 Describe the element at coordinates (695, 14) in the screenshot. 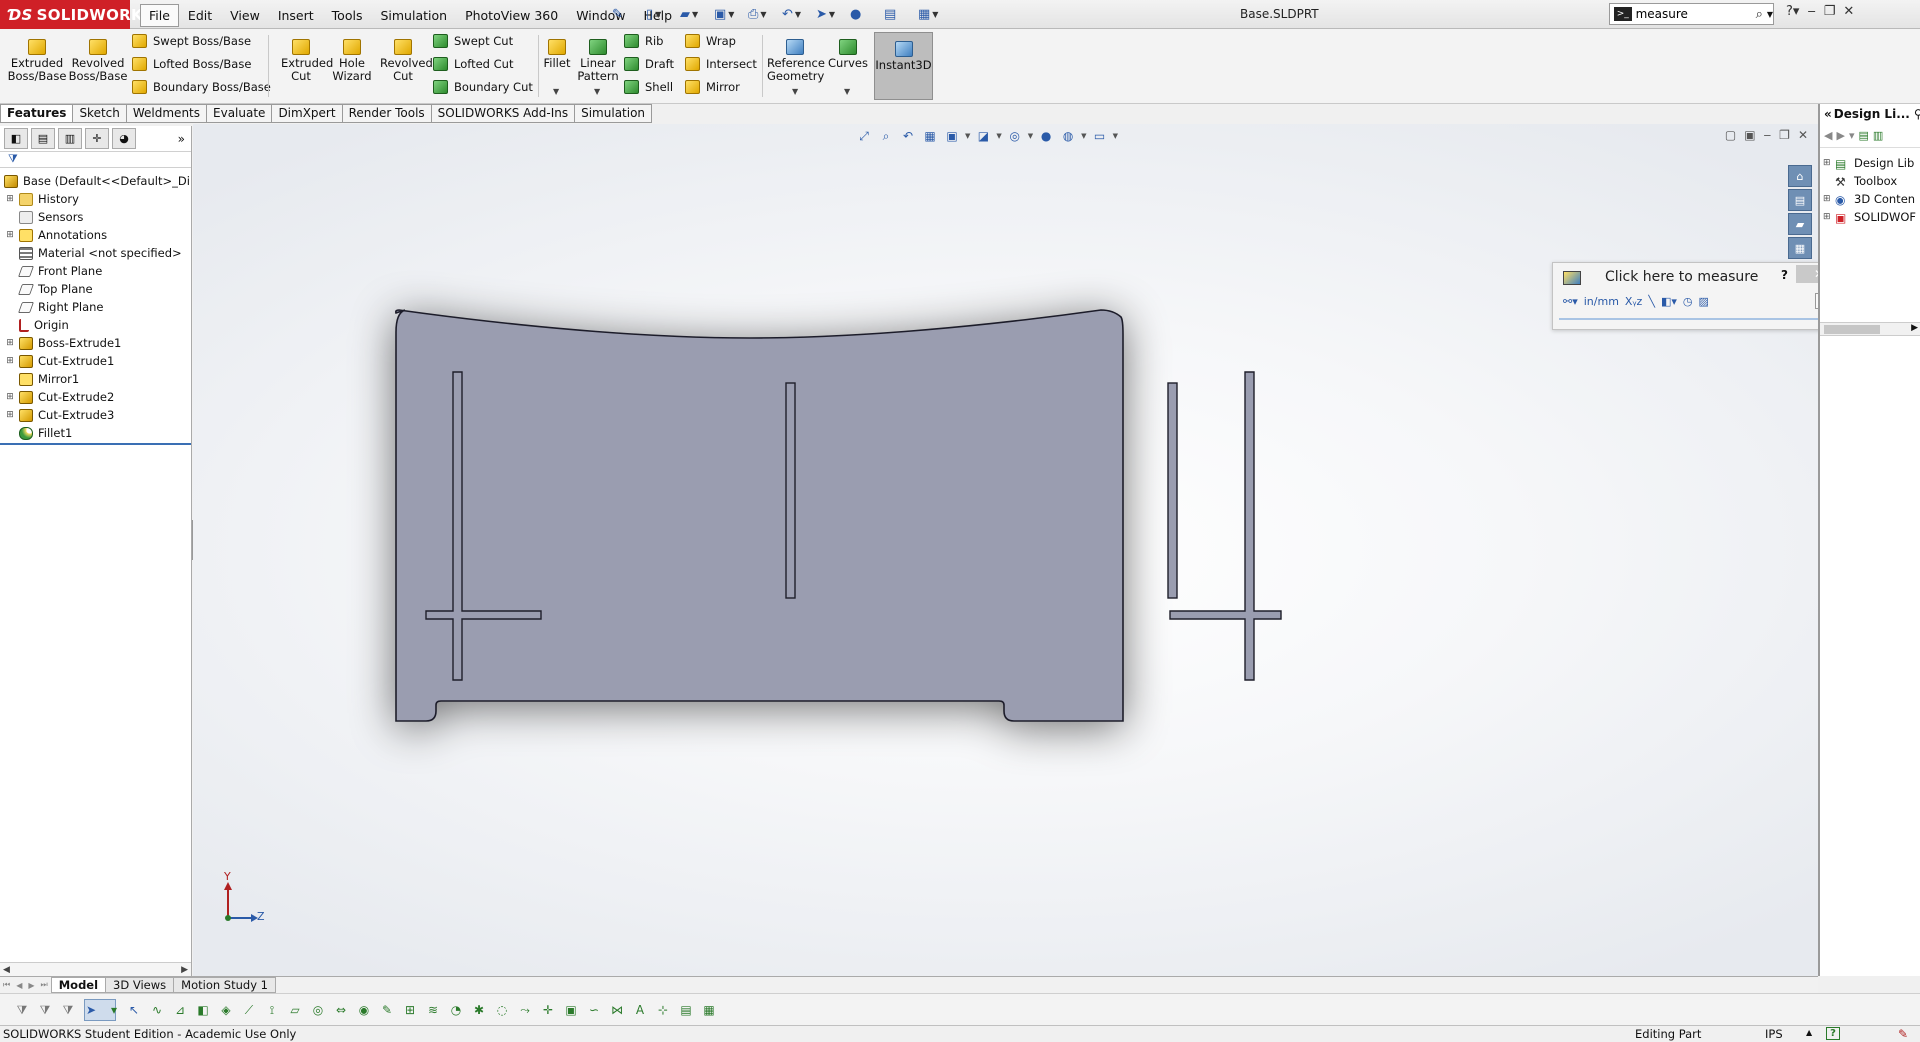

I see `open-folder-icon: ▰ ▼` at that location.